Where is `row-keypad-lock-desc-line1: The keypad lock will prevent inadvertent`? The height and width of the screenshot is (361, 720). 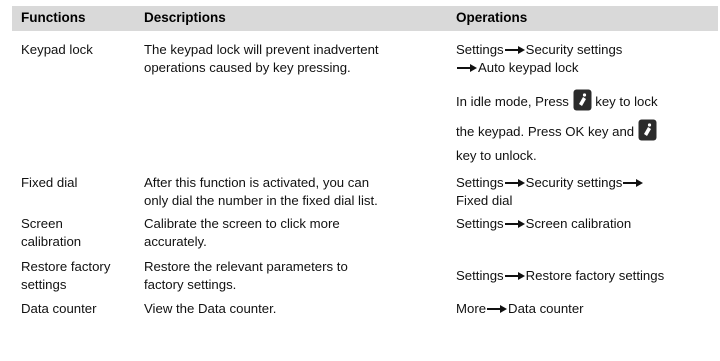 row-keypad-lock-desc-line1: The keypad lock will prevent inadvertent is located at coordinates (261, 49).